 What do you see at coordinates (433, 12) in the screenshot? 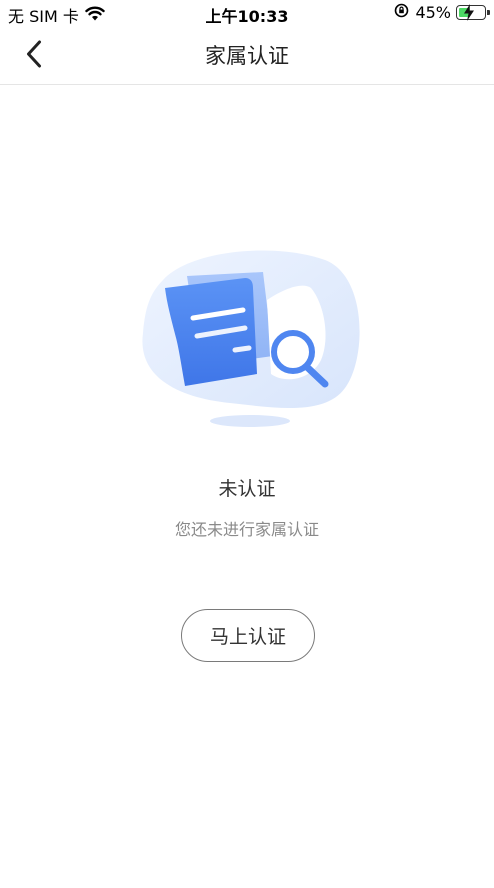
I see `battery-percent: 45%` at bounding box center [433, 12].